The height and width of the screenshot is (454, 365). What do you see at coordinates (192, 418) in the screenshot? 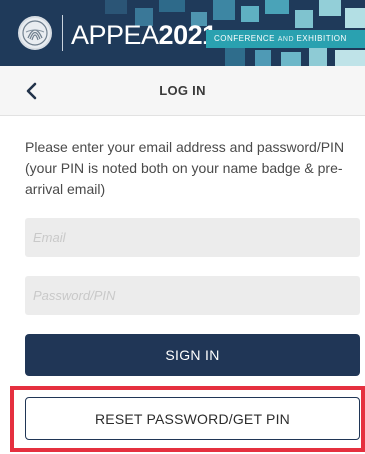
I see `reset-password-button: RESET PASSWORD/GET PIN` at bounding box center [192, 418].